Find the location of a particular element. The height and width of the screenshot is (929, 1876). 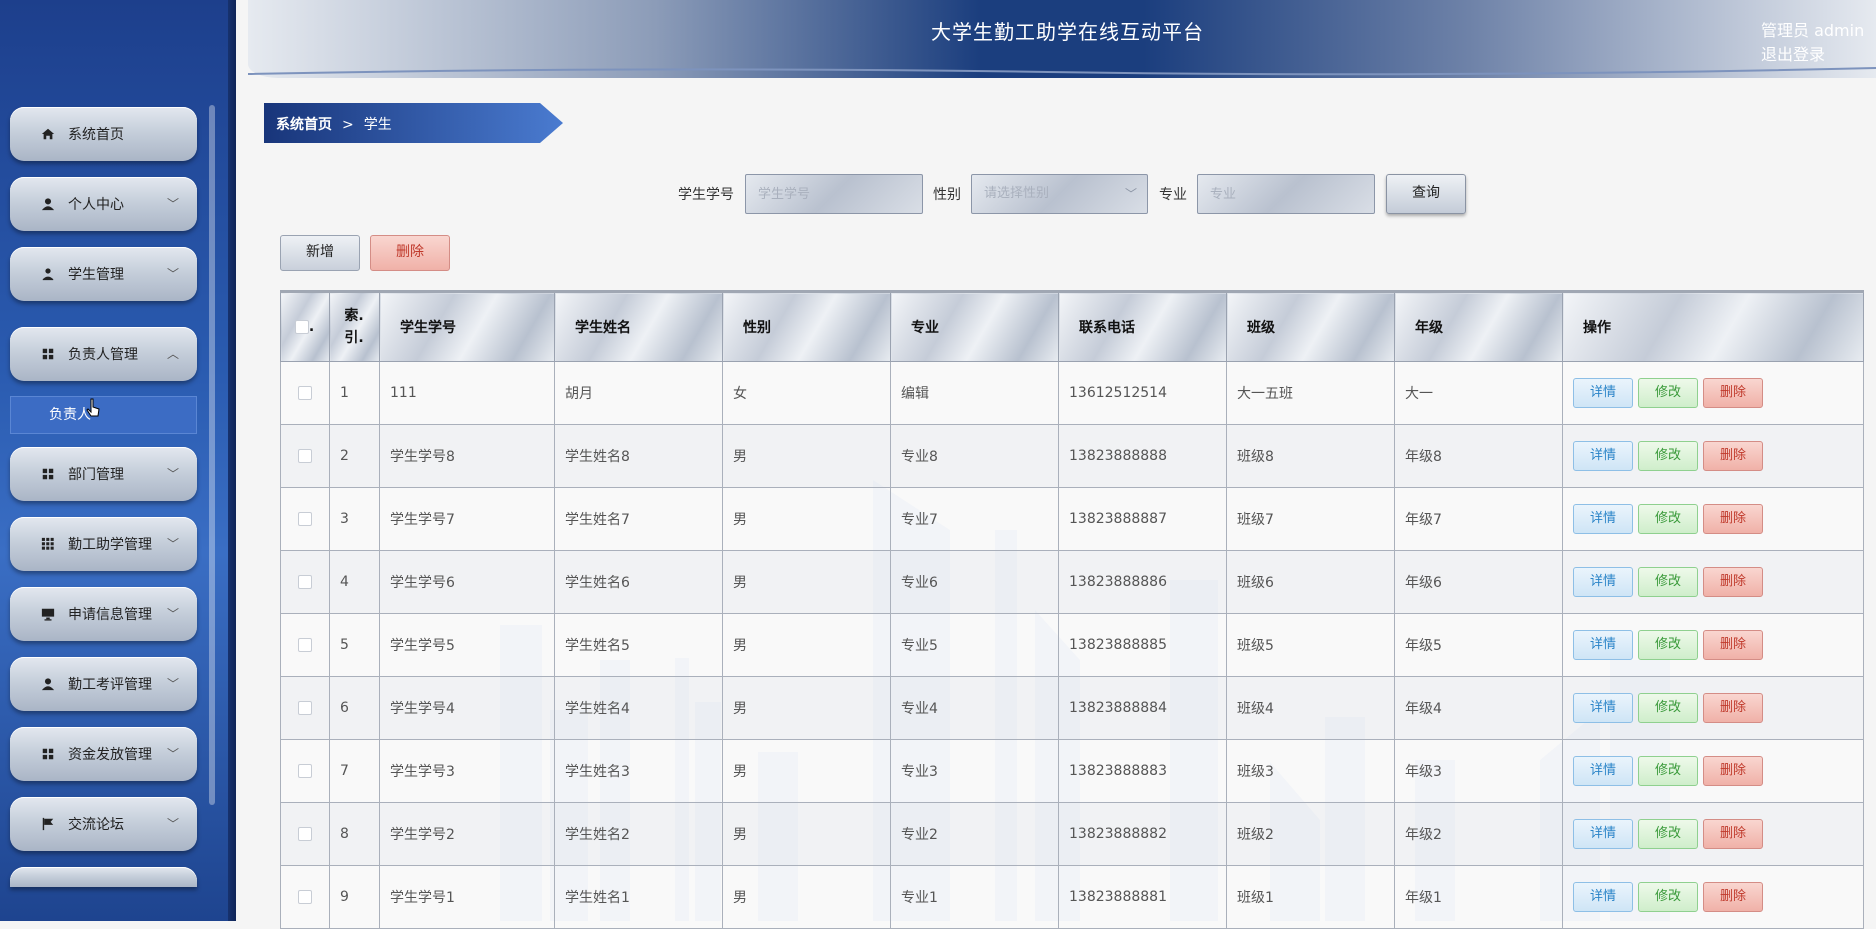

cell-major: 专业6 is located at coordinates (974, 582).